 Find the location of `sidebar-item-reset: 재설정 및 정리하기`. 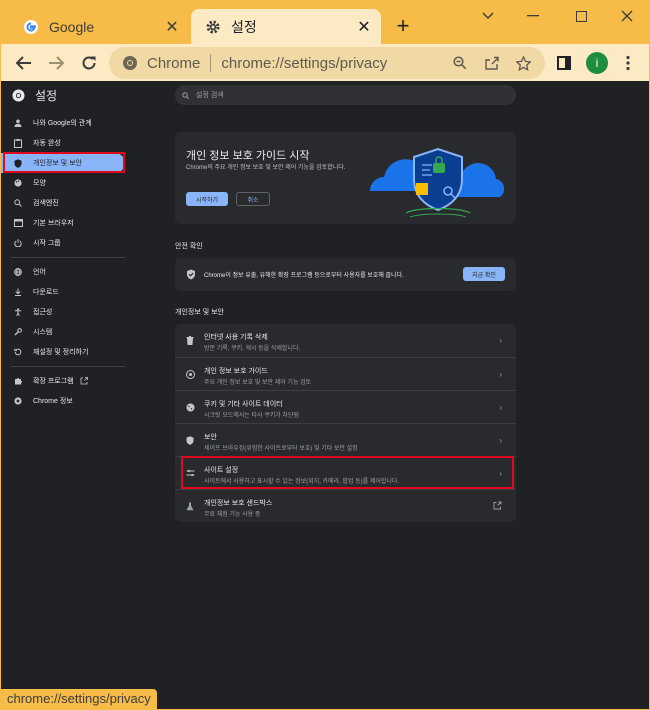

sidebar-item-reset: 재설정 및 정리하기 is located at coordinates (63, 352).